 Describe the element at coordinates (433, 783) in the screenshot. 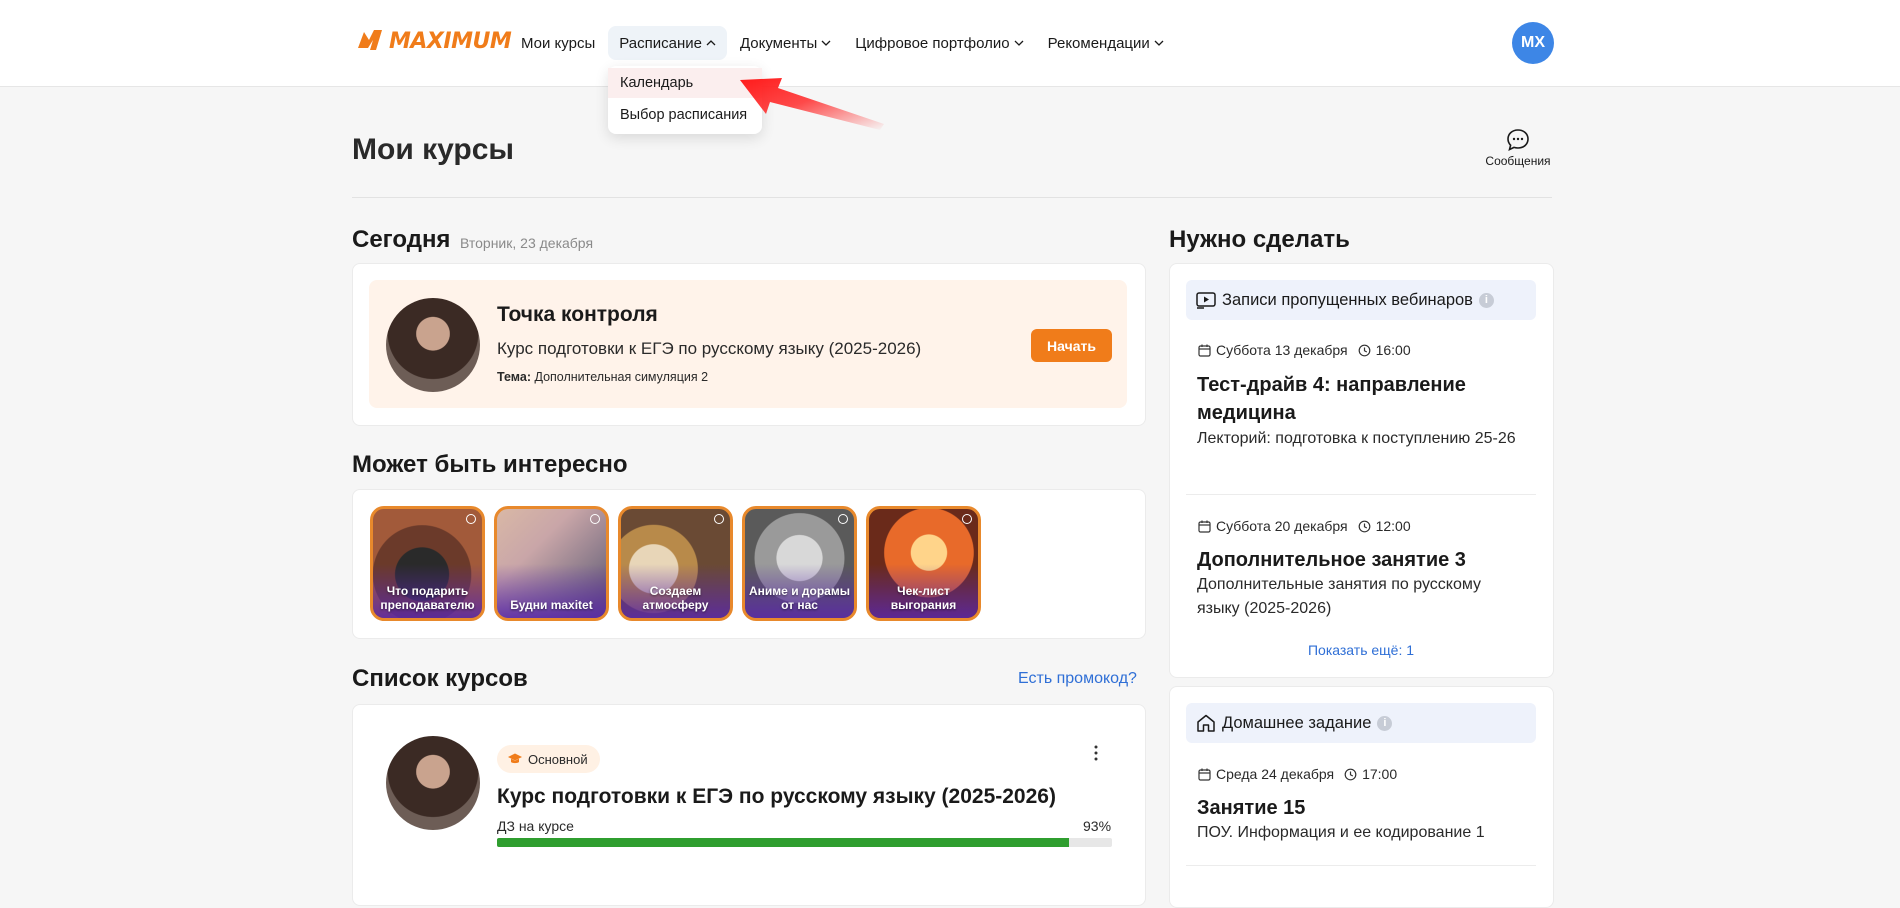

I see `course-teacher-avatar` at that location.